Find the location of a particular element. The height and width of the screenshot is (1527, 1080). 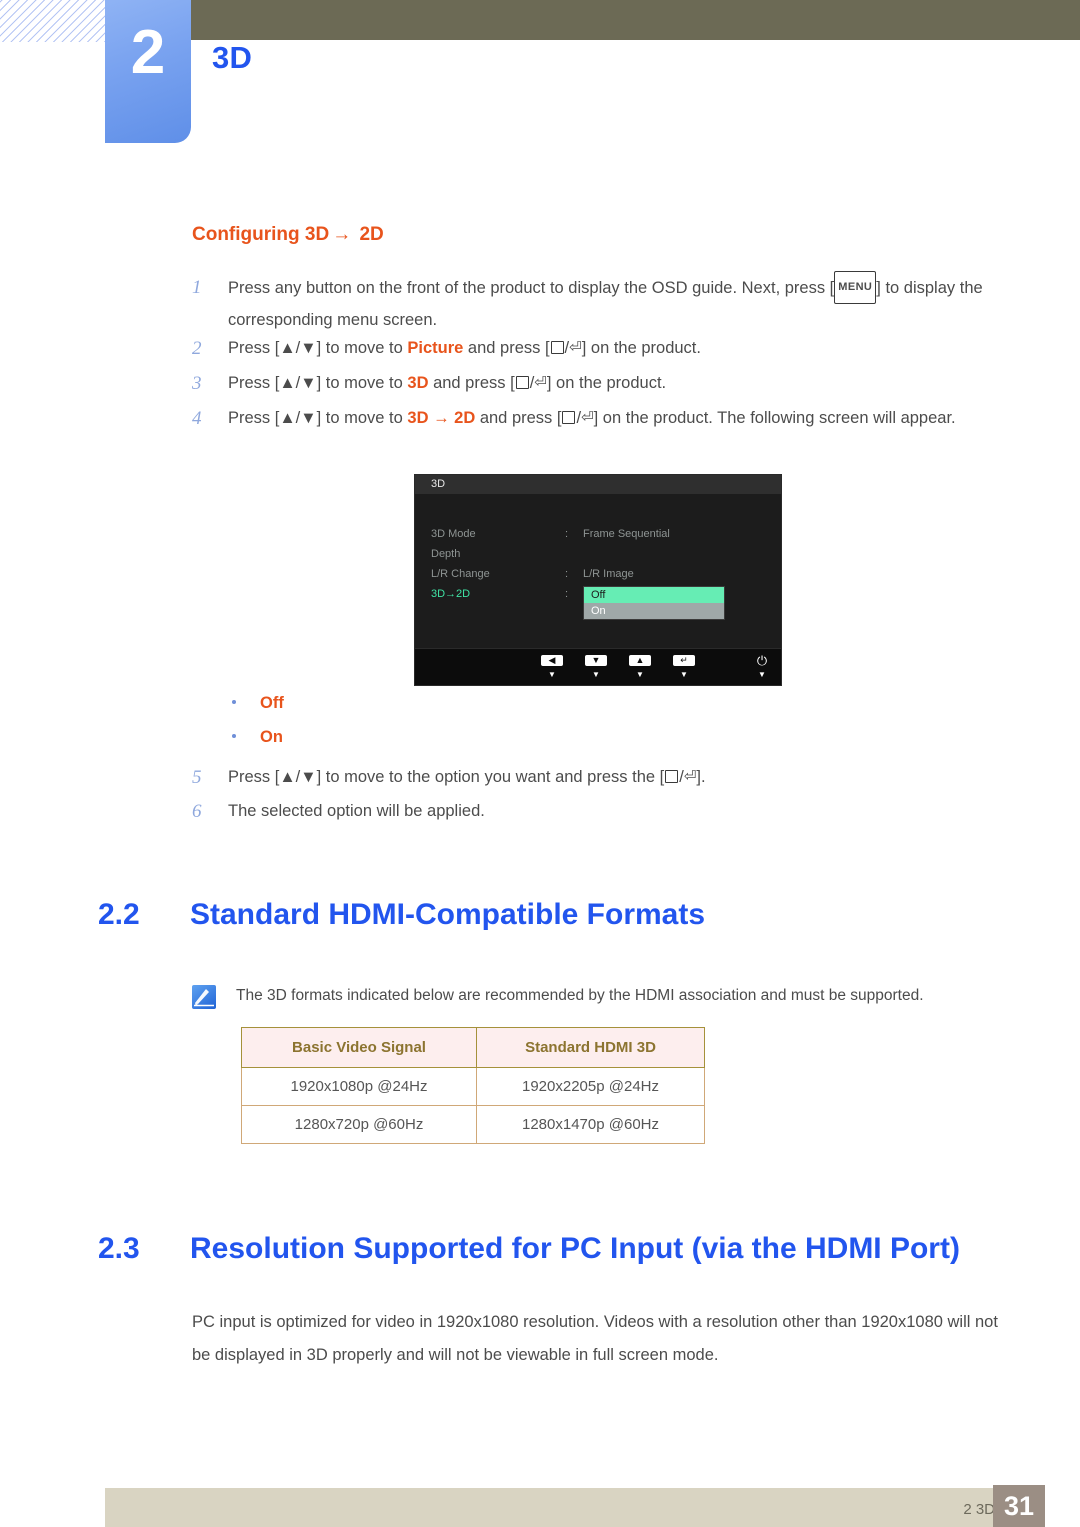

osd-menu-row: 3D→2D: Off On is located at coordinates (599, 603).